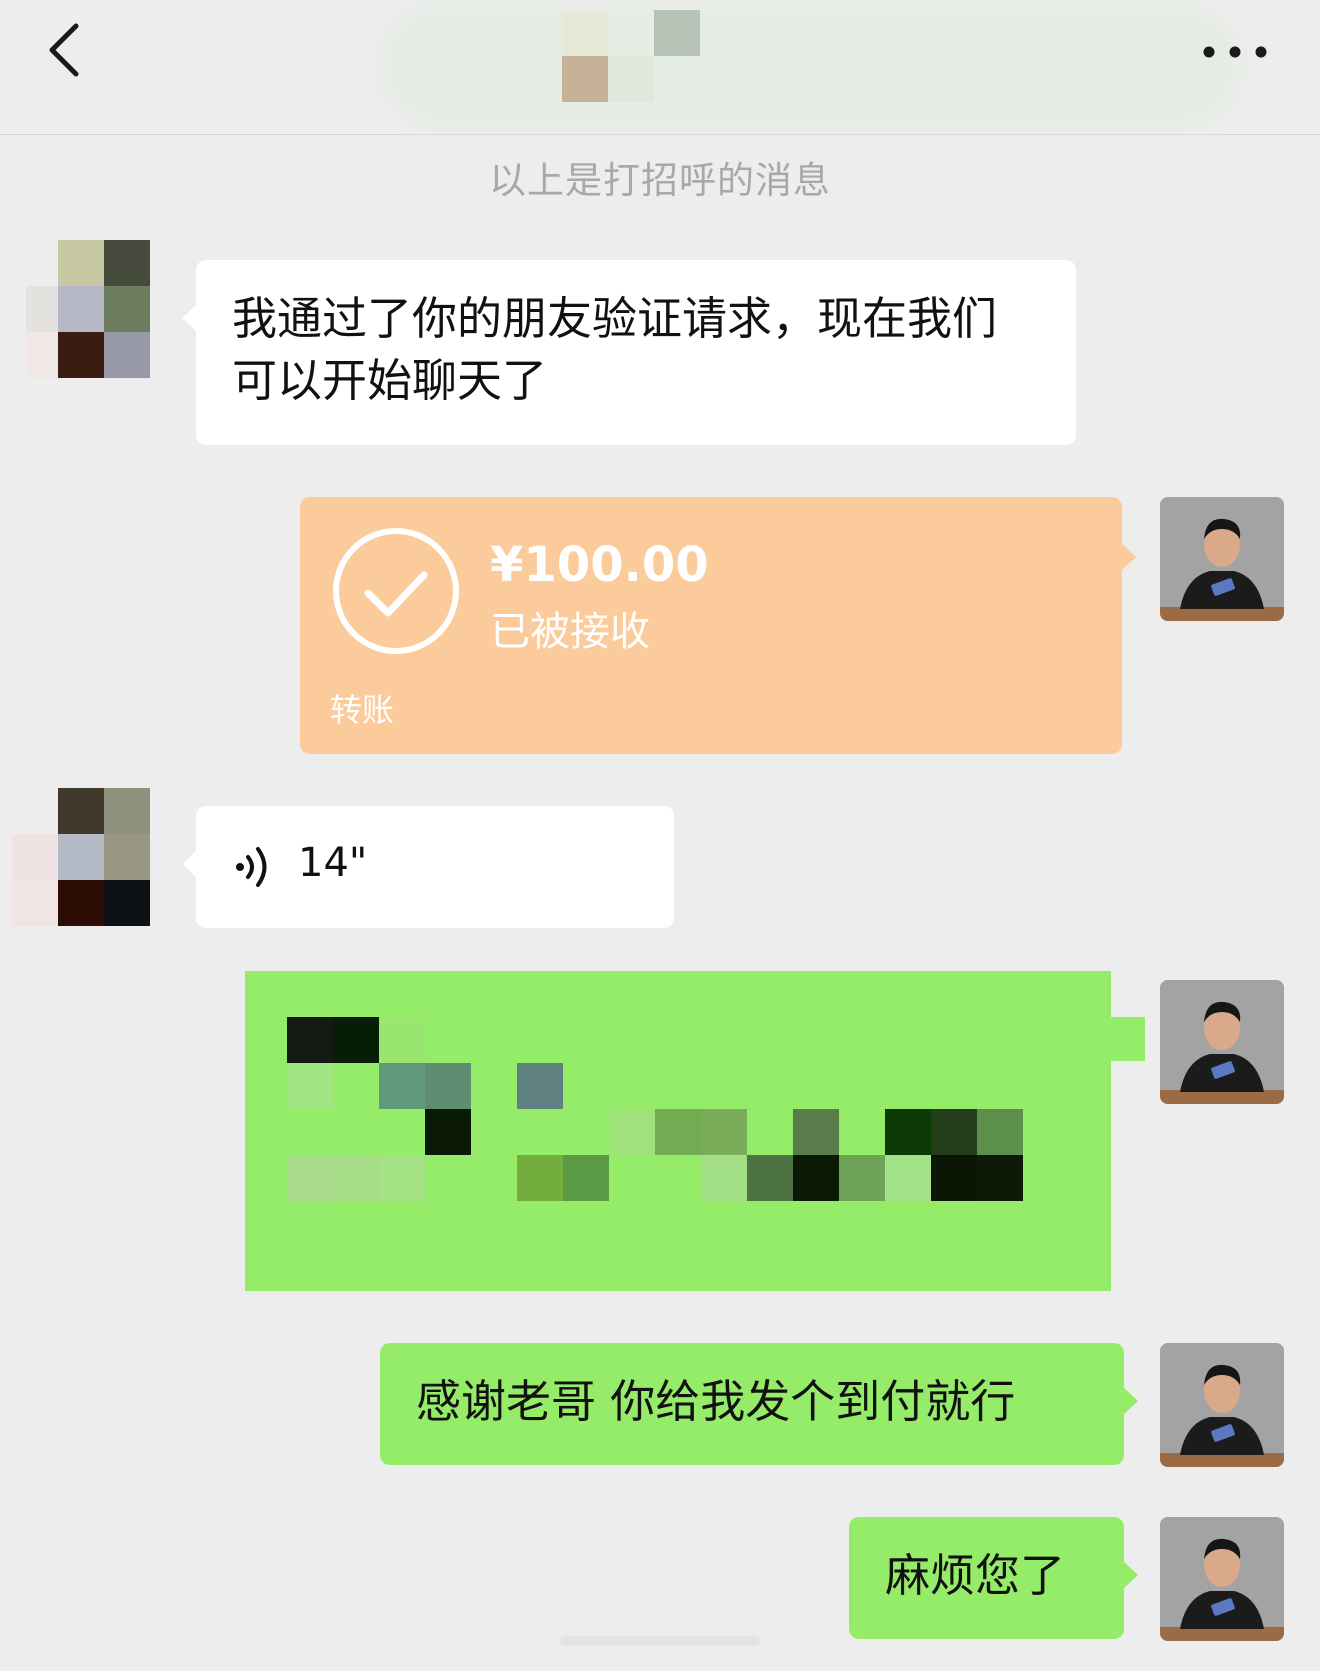 This screenshot has width=1320, height=1671. What do you see at coordinates (716, 1401) in the screenshot?
I see `message-text: 感谢老哥 你给我发个到付就行` at bounding box center [716, 1401].